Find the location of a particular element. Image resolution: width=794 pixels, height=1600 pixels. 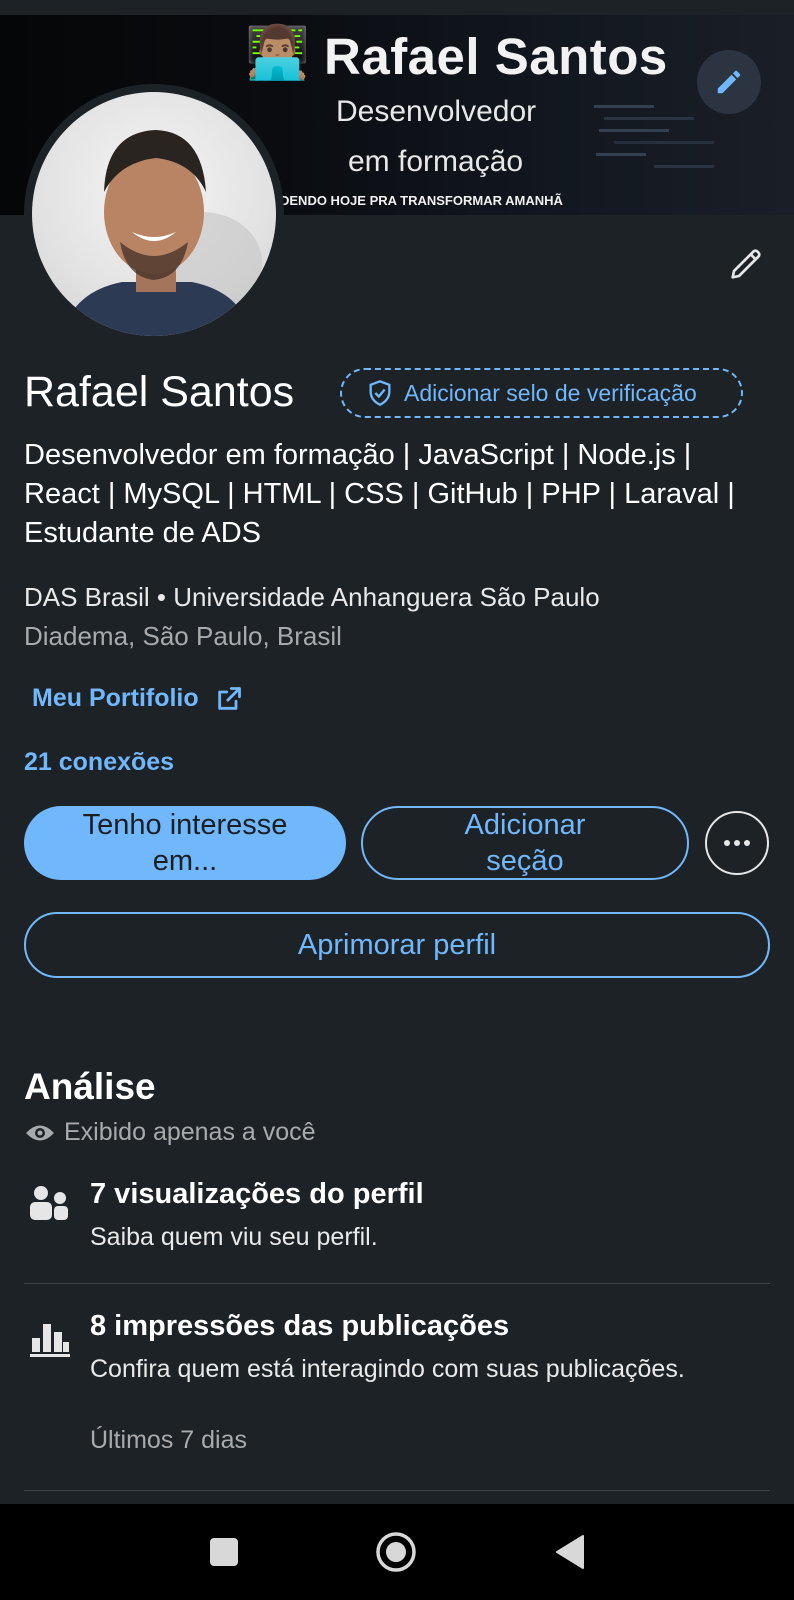

add-section-button: Adicionar seção is located at coordinates (525, 843).